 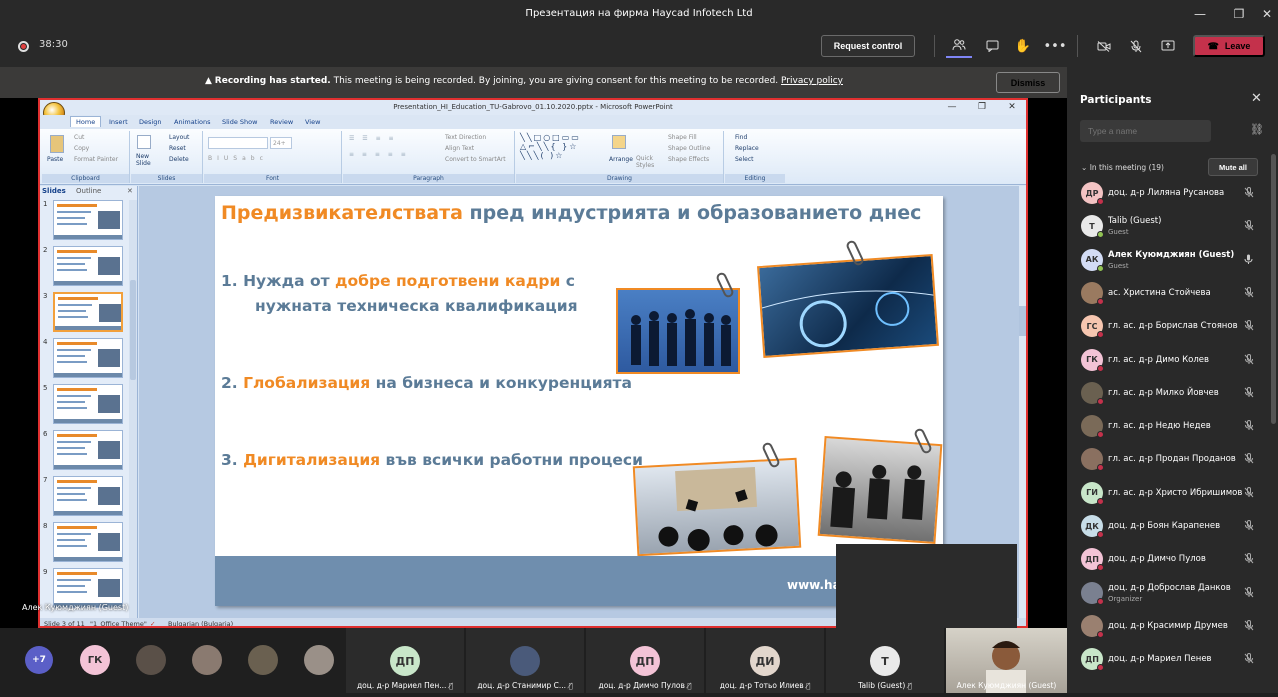 I want to click on shapes-gallery: ╲╲□○□▭▭ △⌐╲╲{ }☆ ╲╲╲( )☆, so click(x=550, y=146).